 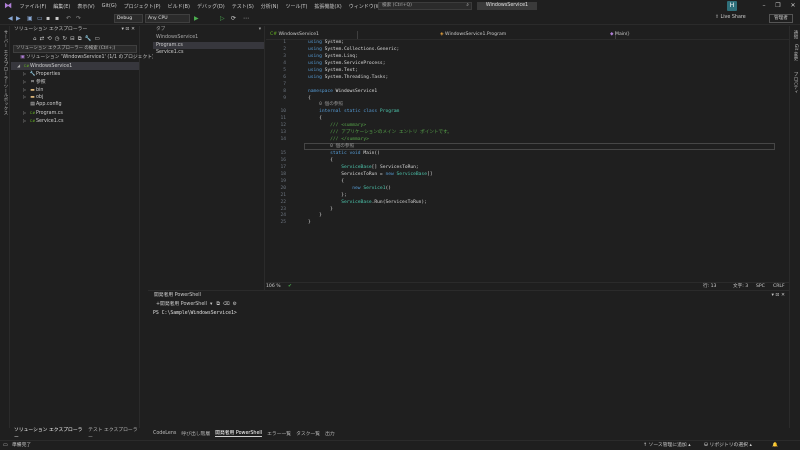 I want to click on tree-item: ▷ 🔧Properties, so click(x=75, y=74).